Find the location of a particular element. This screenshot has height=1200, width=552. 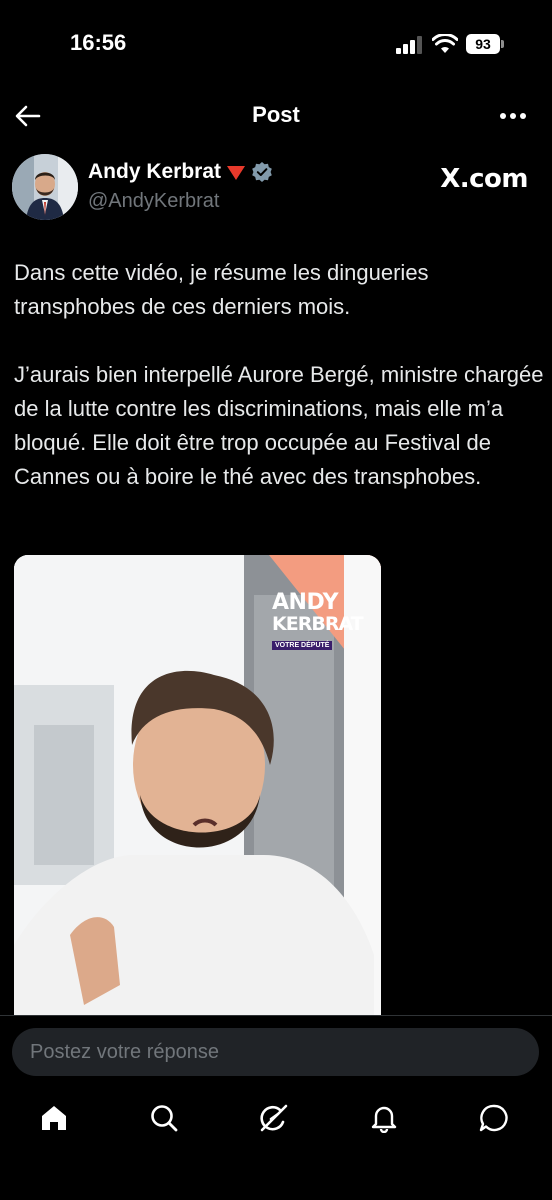

tab-home is located at coordinates (54, 1118).